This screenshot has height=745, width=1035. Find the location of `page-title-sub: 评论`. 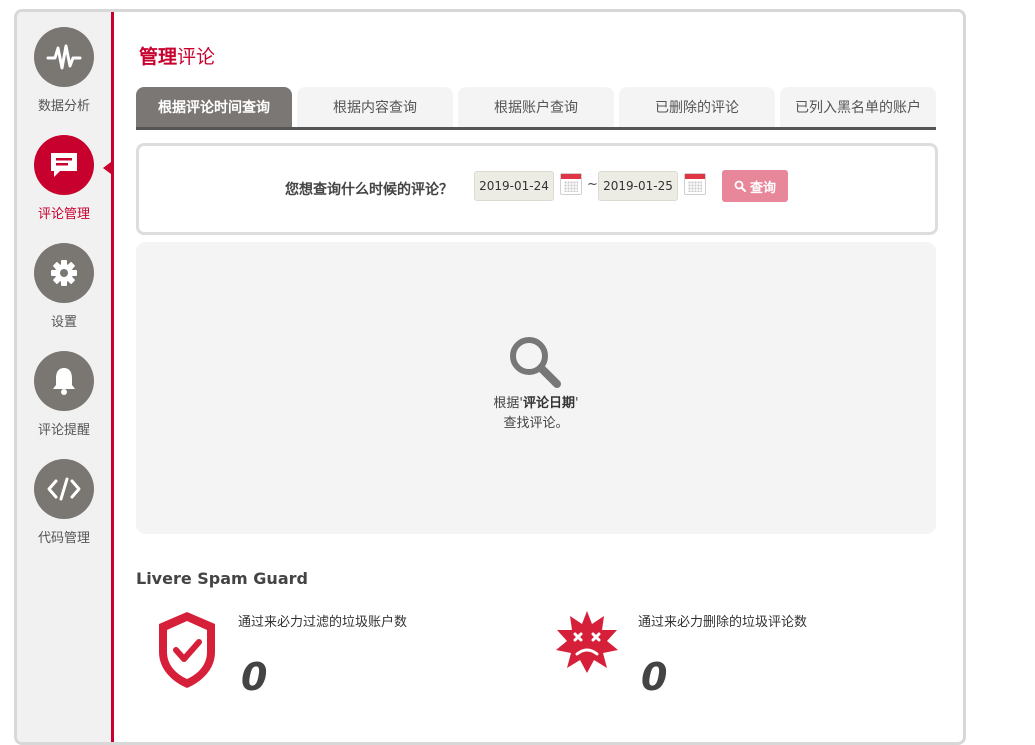

page-title-sub: 评论 is located at coordinates (196, 57).